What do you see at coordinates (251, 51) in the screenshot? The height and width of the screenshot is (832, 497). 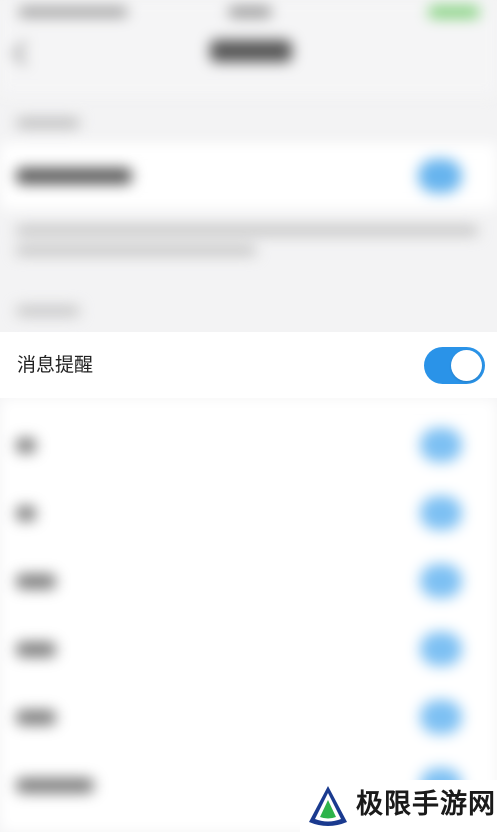 I see `page-title-blur` at bounding box center [251, 51].